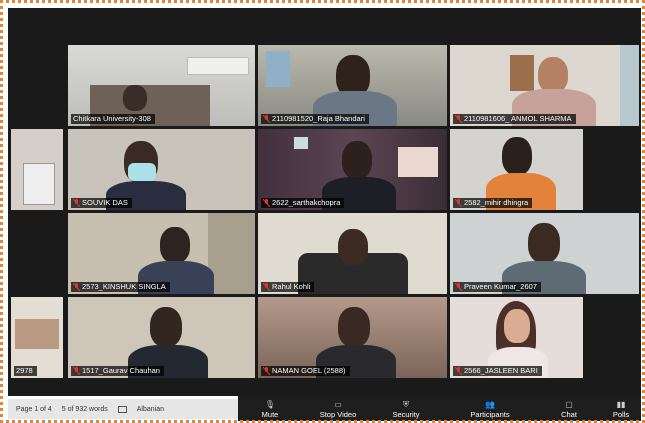 This screenshot has height=423, width=645. Describe the element at coordinates (352, 169) in the screenshot. I see `video-tile: 2622_sarthakchopra` at that location.